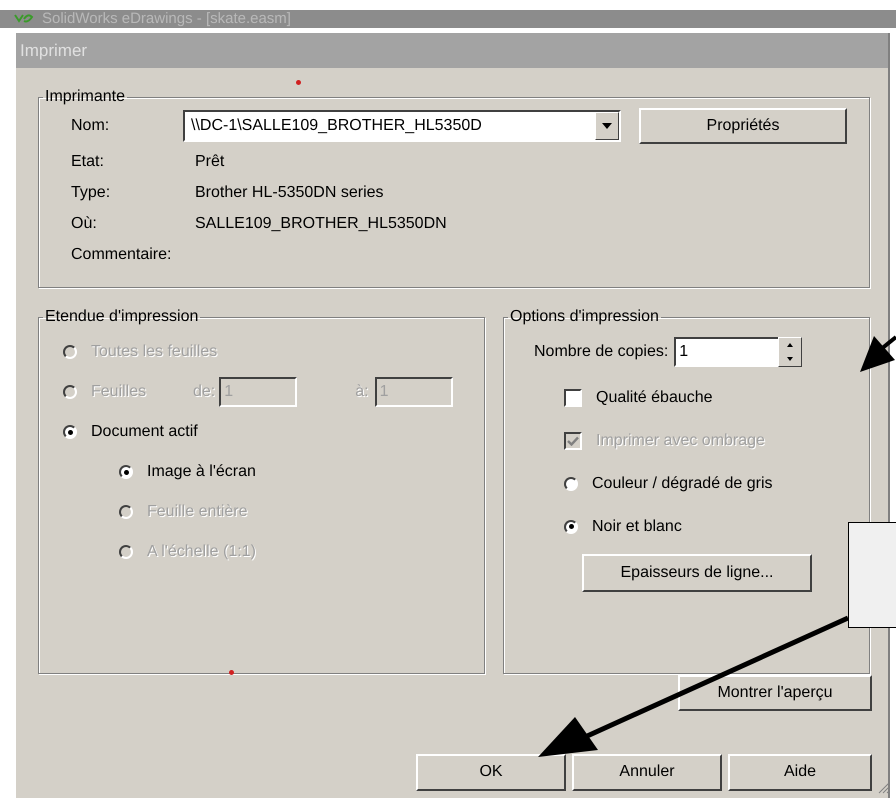 This screenshot has height=798, width=896. What do you see at coordinates (647, 772) in the screenshot?
I see `dialog-button: Annuler` at bounding box center [647, 772].